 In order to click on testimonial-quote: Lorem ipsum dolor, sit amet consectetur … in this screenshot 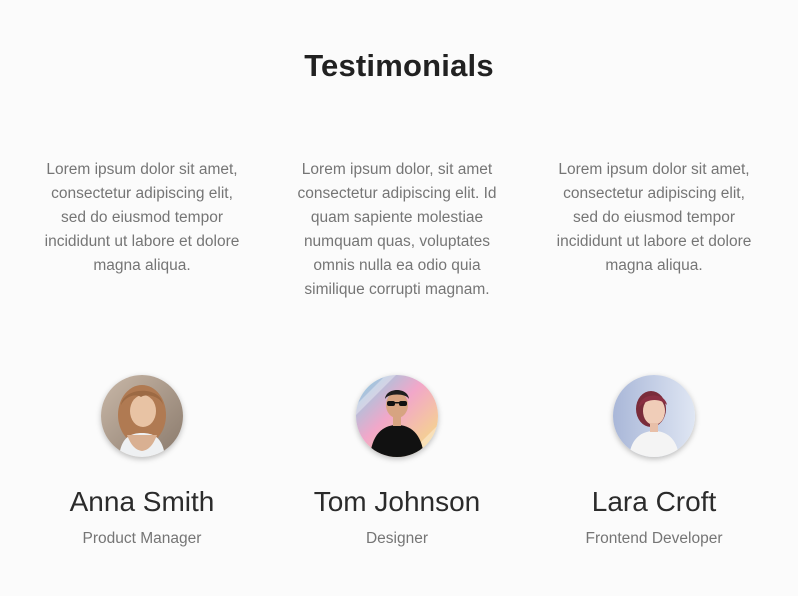, I will do `click(397, 229)`.